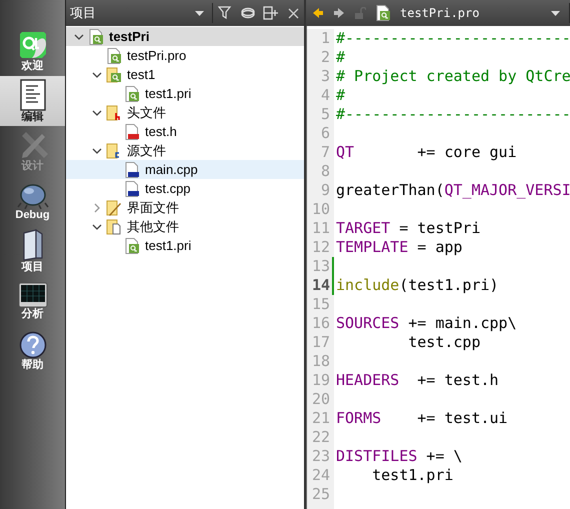  I want to click on header-folder-icon, so click(114, 112).